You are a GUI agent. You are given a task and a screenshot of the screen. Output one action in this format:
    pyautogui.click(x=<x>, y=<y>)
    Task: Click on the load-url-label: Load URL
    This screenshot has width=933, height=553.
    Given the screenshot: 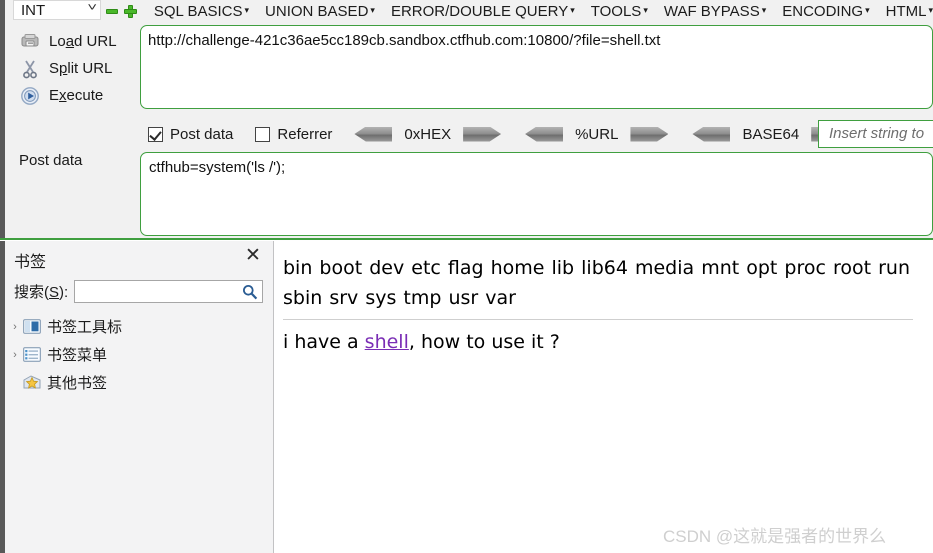 What is the action you would take?
    pyautogui.click(x=83, y=41)
    